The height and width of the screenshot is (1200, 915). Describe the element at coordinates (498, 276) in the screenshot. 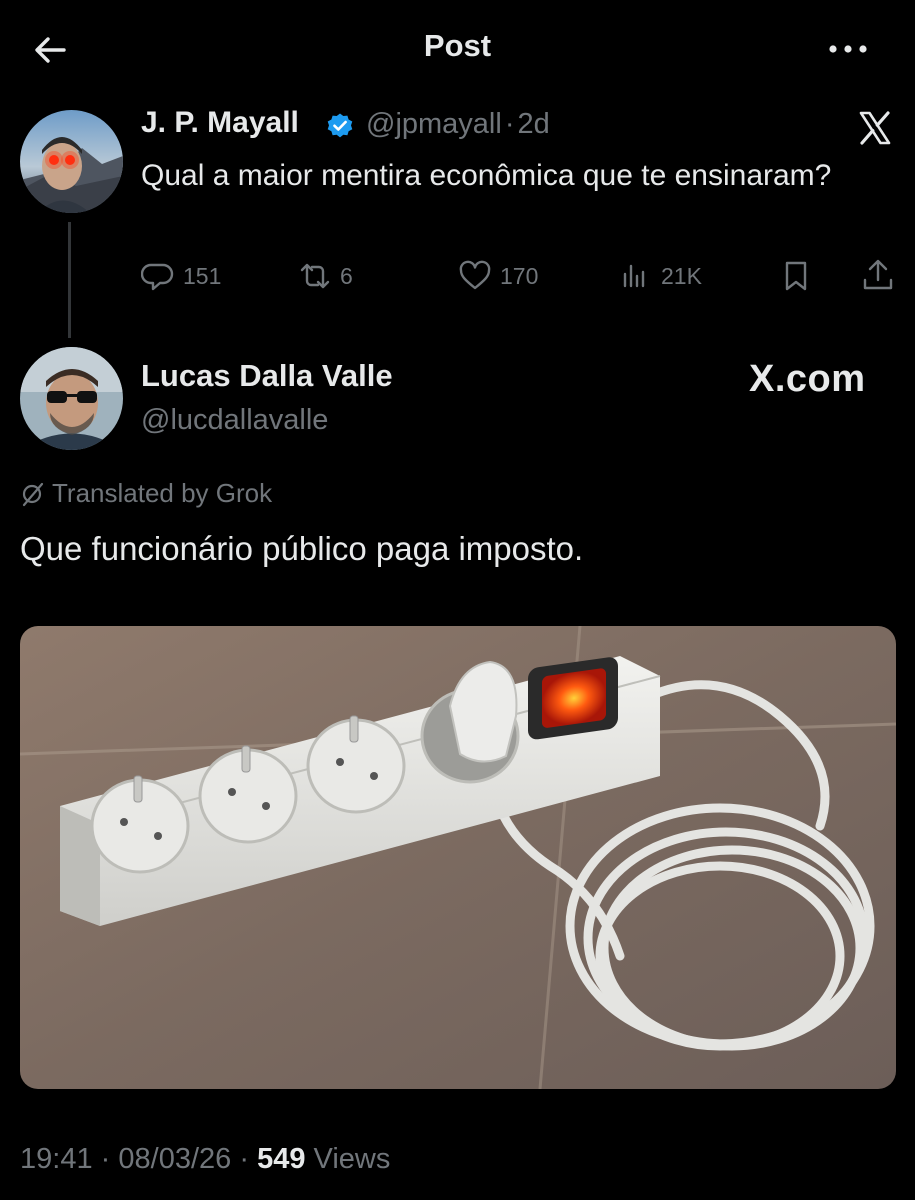

I see `like-button: 170` at that location.